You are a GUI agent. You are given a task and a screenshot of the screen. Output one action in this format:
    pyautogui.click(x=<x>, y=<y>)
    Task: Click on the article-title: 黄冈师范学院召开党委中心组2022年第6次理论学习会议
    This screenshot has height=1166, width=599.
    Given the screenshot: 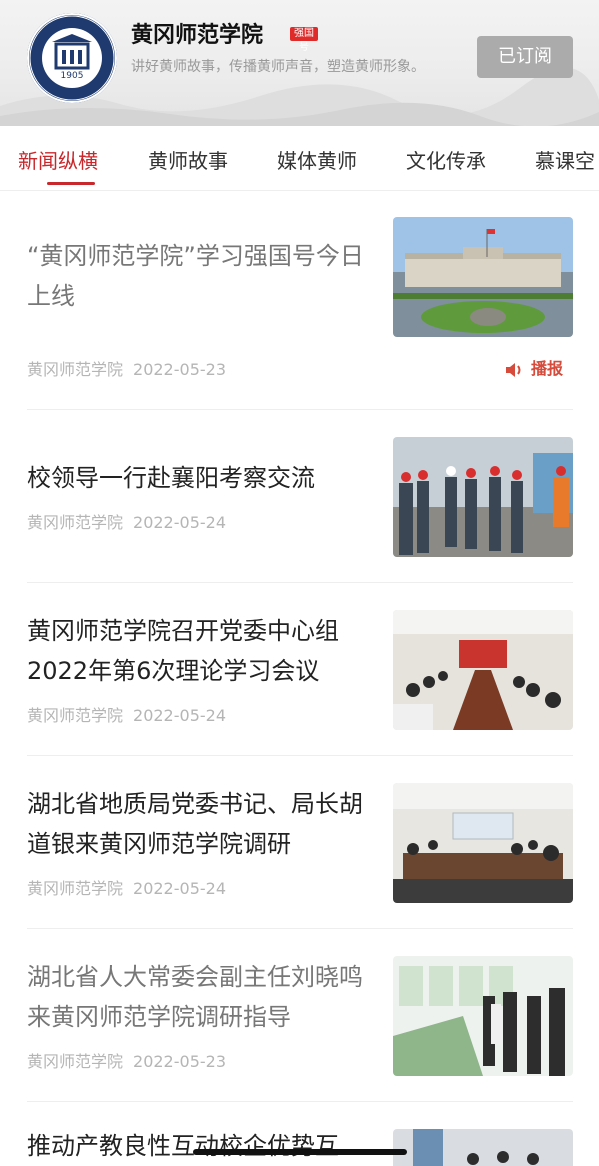 What is the action you would take?
    pyautogui.click(x=199, y=651)
    